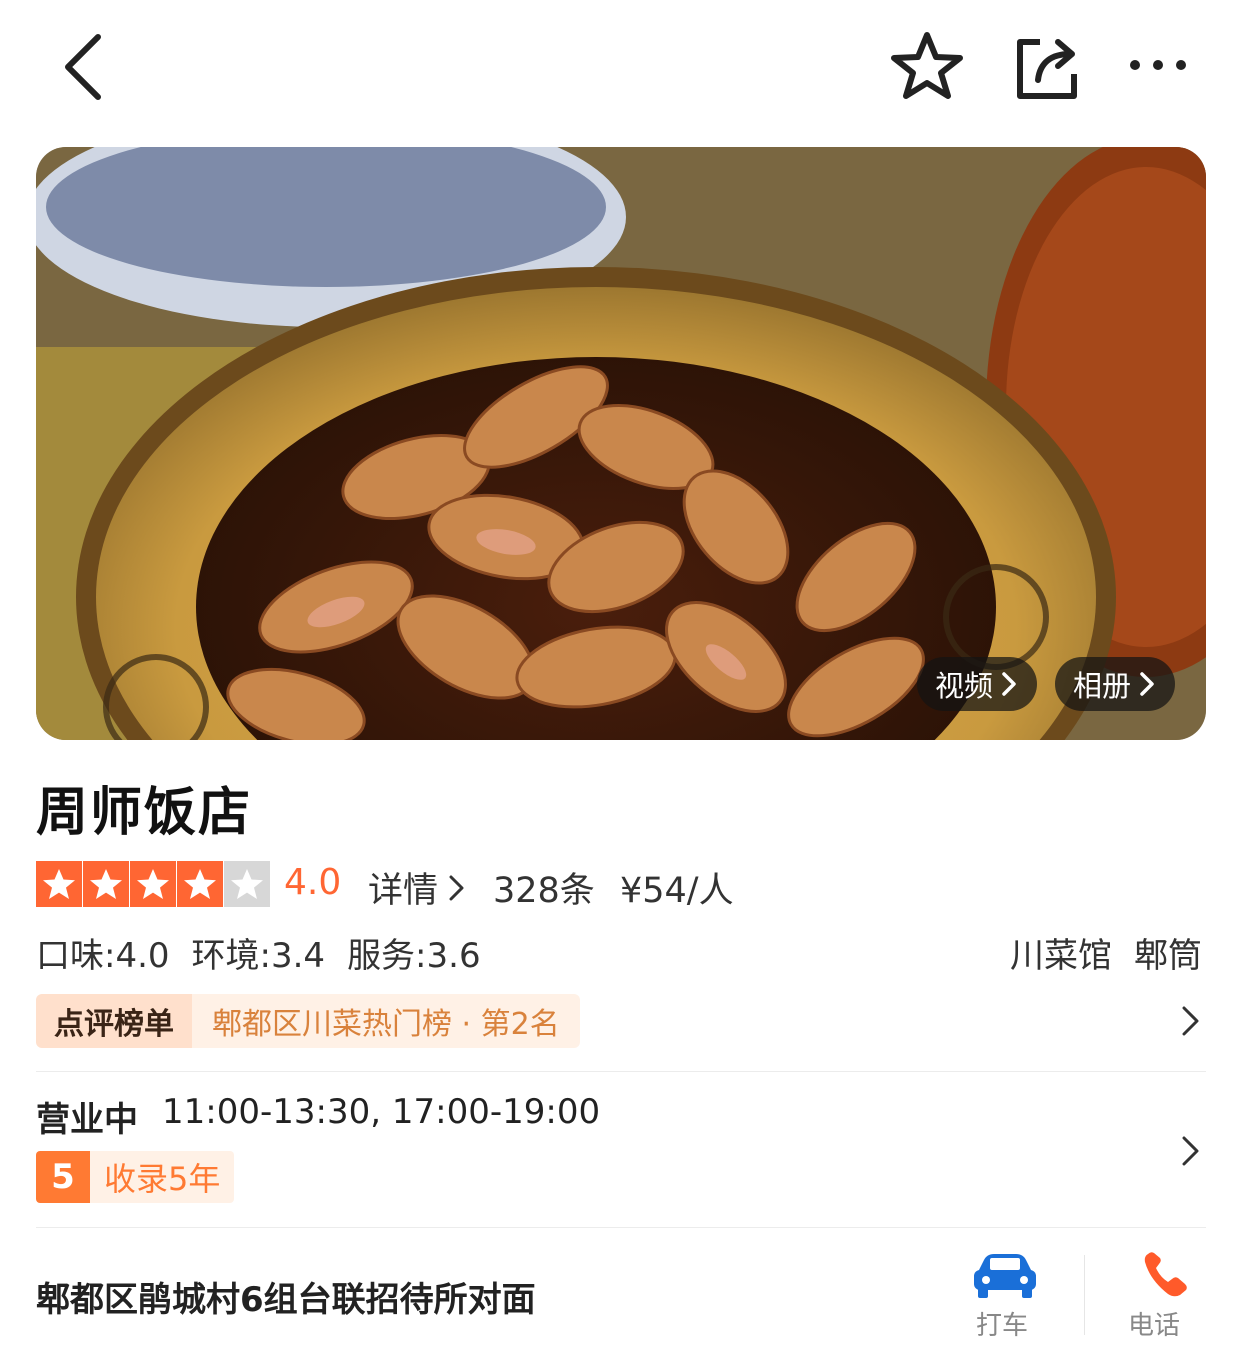 This screenshot has height=1348, width=1242. I want to click on ranking-badge: 点评榜单, so click(114, 1021).